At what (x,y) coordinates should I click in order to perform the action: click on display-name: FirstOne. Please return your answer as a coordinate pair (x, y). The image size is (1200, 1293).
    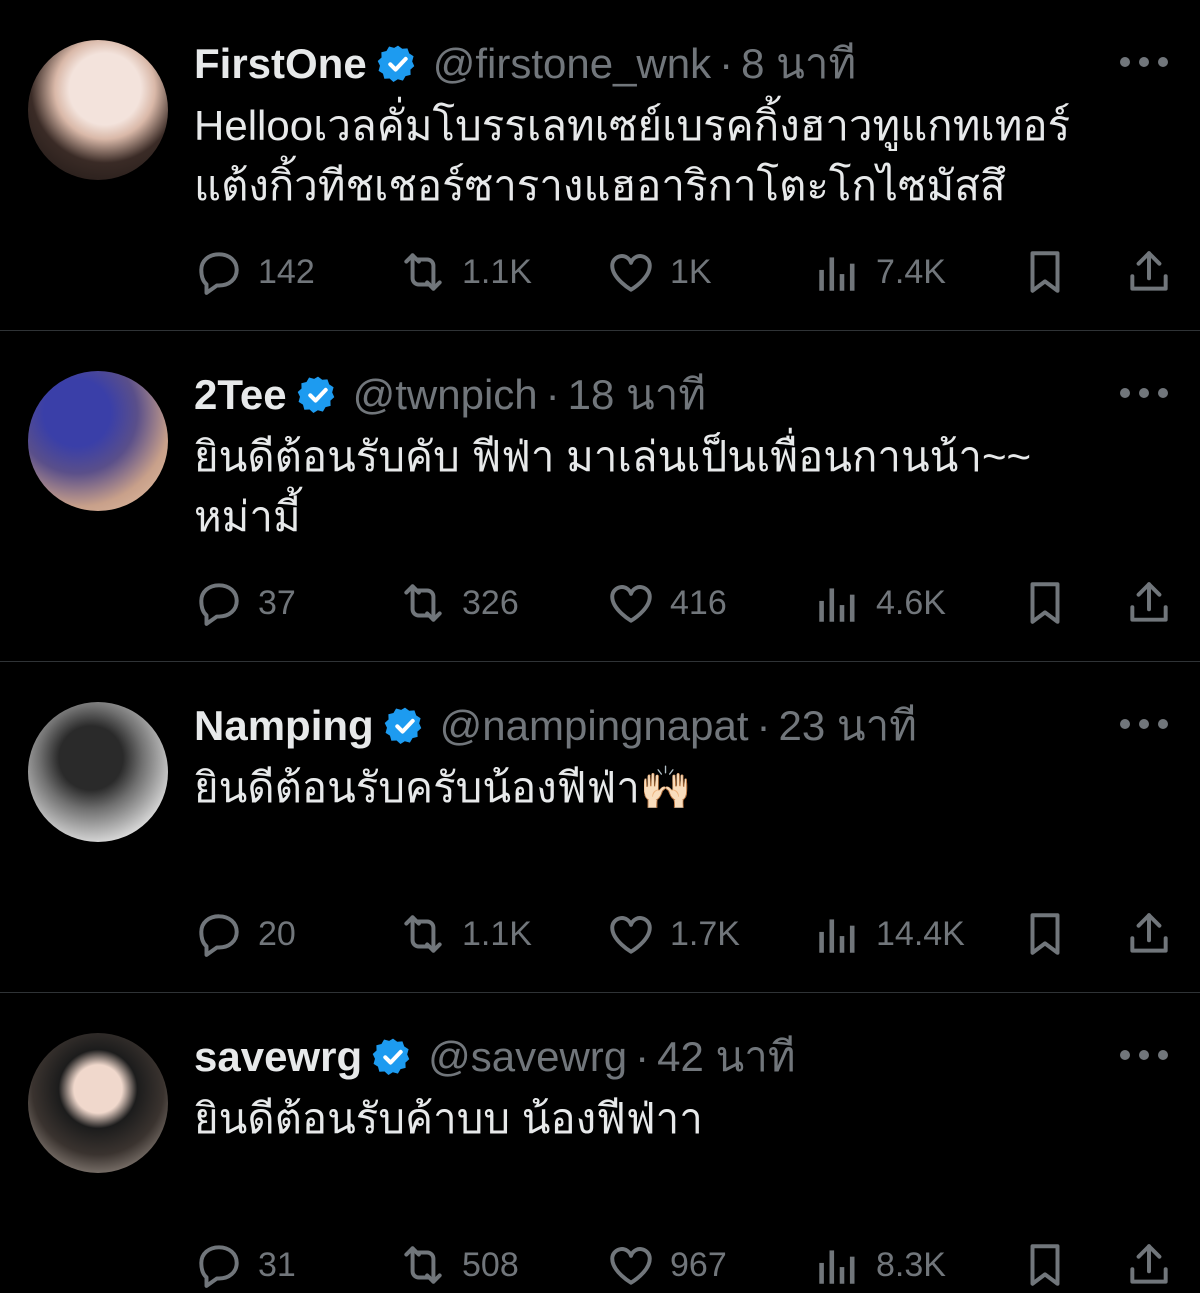
    Looking at the image, I should click on (280, 64).